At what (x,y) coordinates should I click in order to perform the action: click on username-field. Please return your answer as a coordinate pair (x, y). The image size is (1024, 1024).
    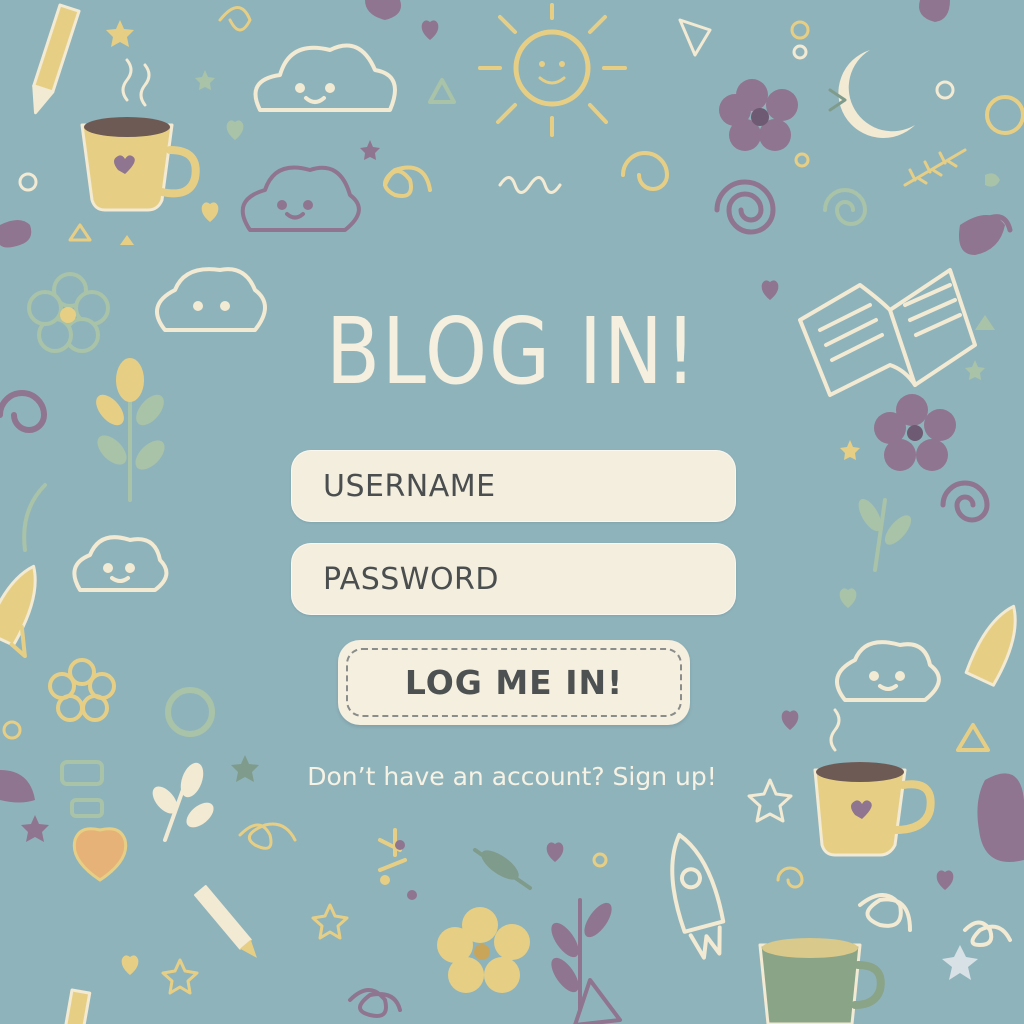
    Looking at the image, I should click on (513, 486).